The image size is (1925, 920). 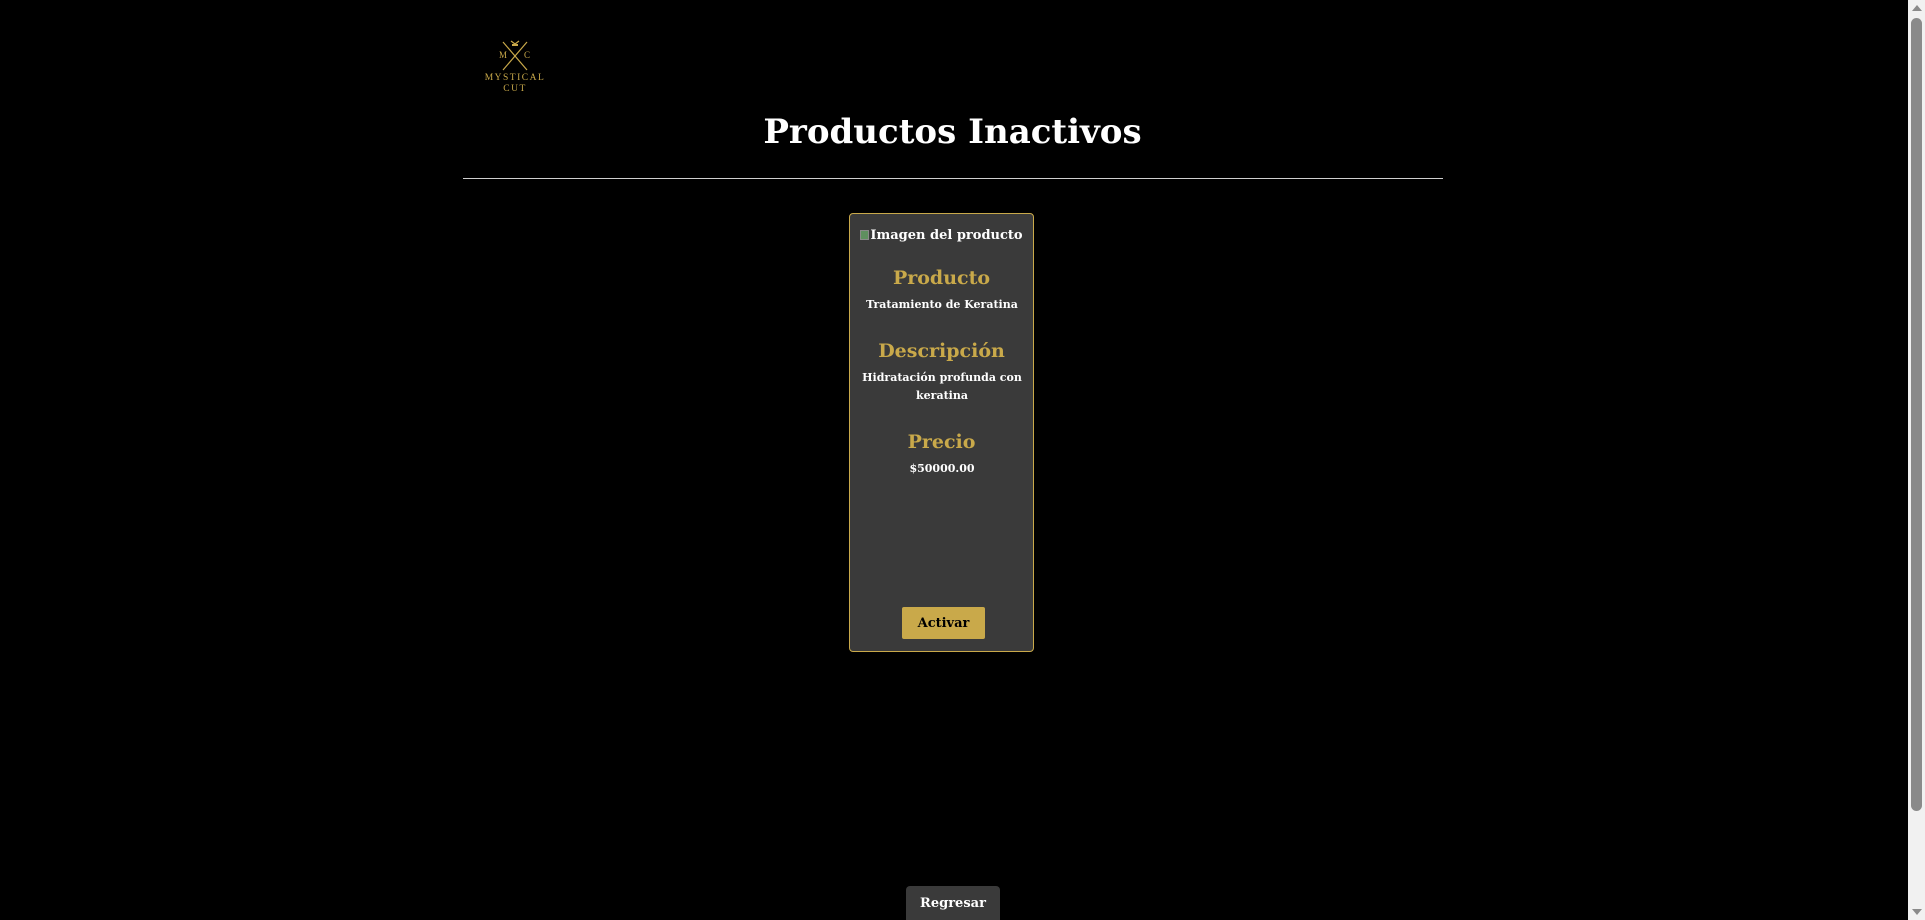 I want to click on activate-button: Activar, so click(x=943, y=623).